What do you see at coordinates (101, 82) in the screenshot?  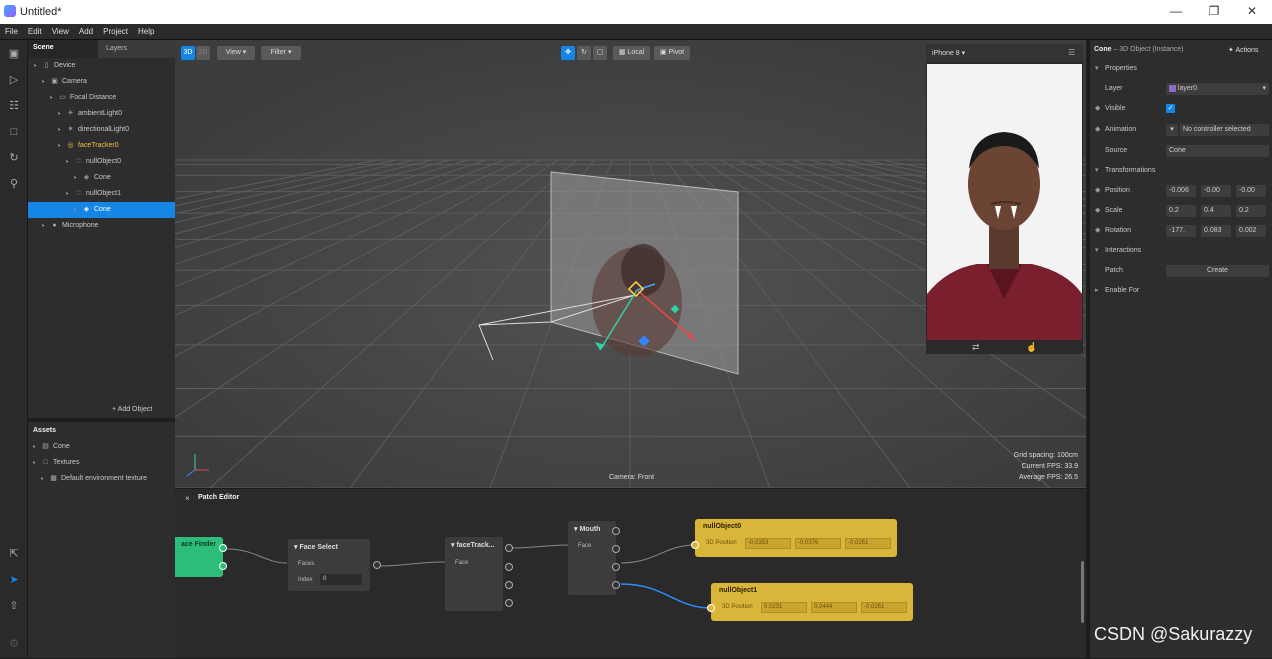 I see `scene-tree-item: ▸ ▣ Camera` at bounding box center [101, 82].